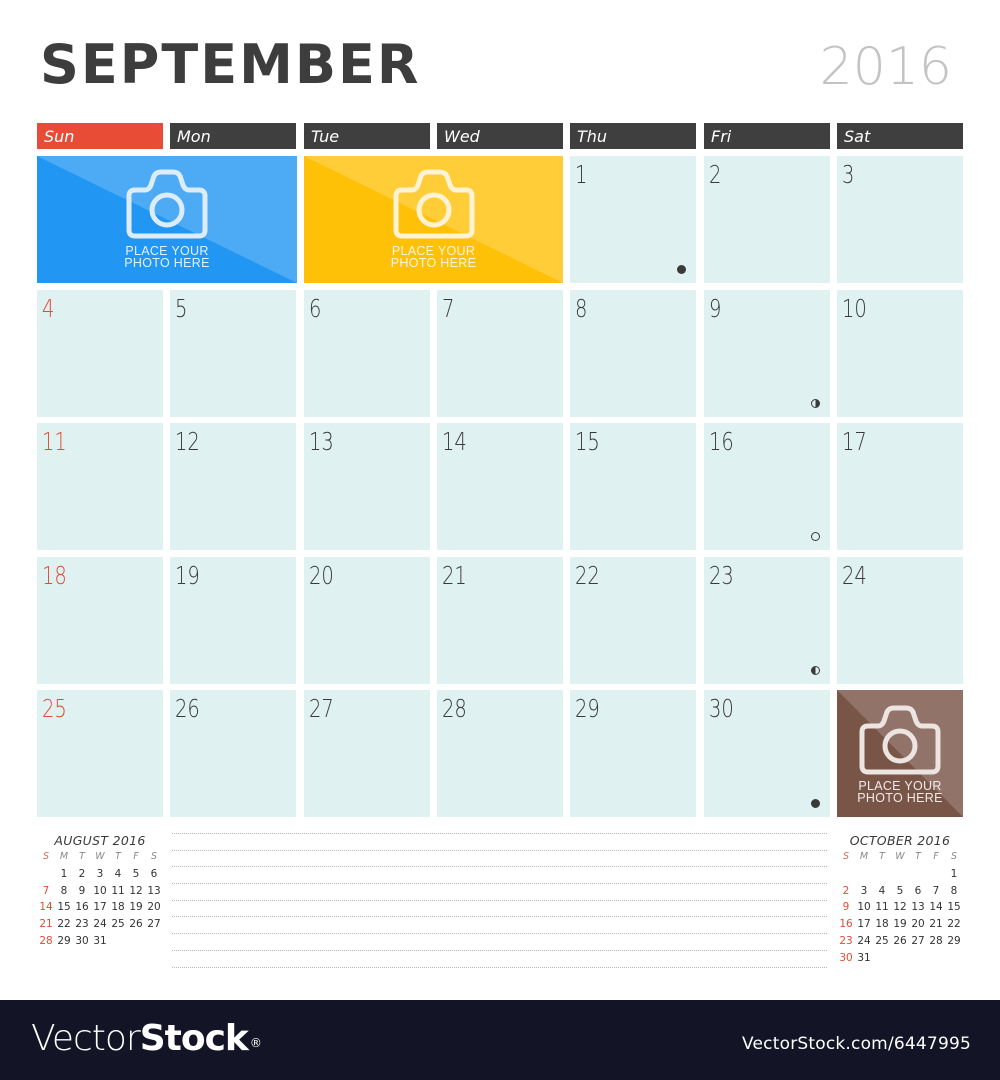  Describe the element at coordinates (321, 708) in the screenshot. I see `day-number: 27` at that location.